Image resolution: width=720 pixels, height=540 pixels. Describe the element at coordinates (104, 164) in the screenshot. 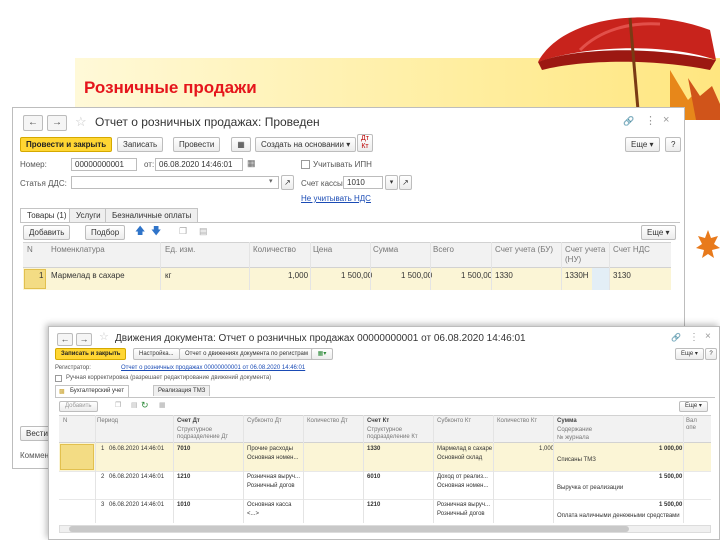

I see `number-field: 00000000001` at that location.